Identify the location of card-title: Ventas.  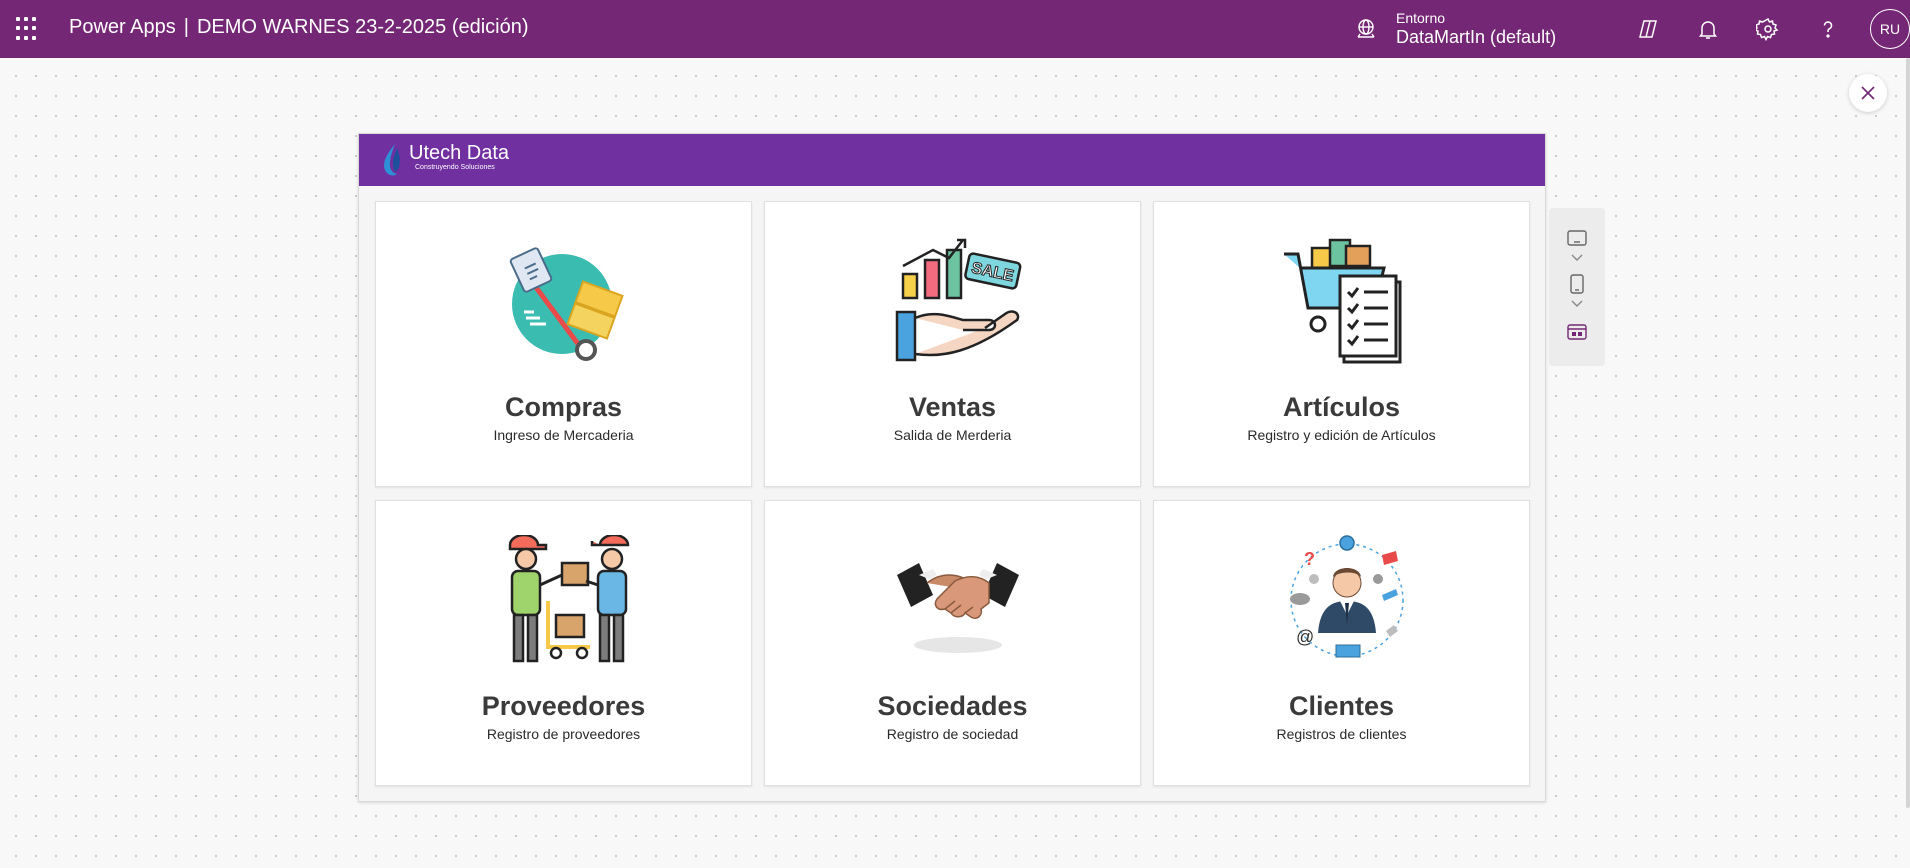
(952, 407).